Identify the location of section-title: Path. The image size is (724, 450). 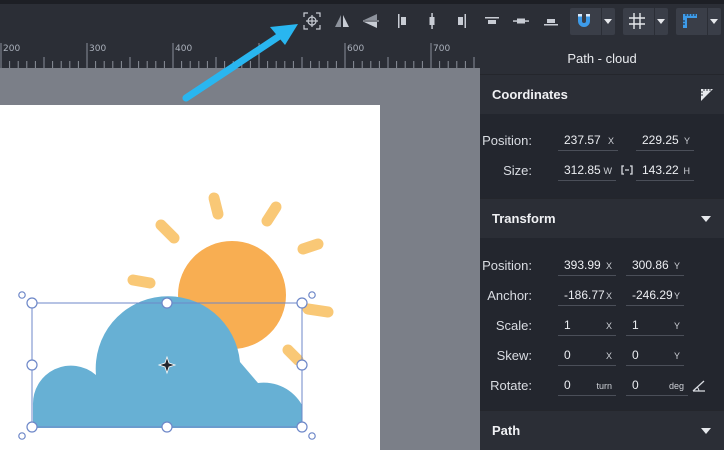
(506, 430).